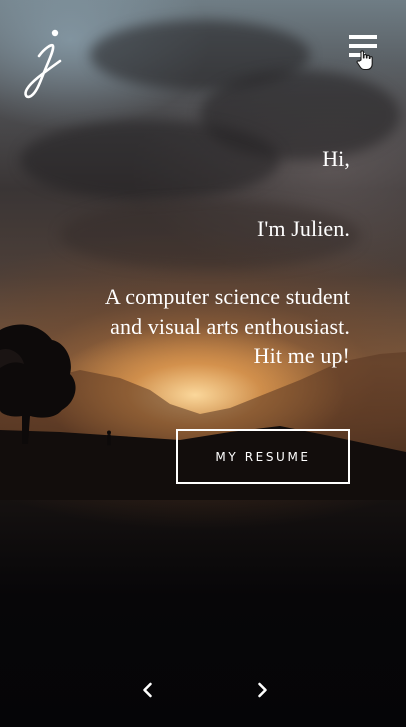 The height and width of the screenshot is (727, 406). I want to click on resume-button-label: MY RESUME, so click(263, 456).